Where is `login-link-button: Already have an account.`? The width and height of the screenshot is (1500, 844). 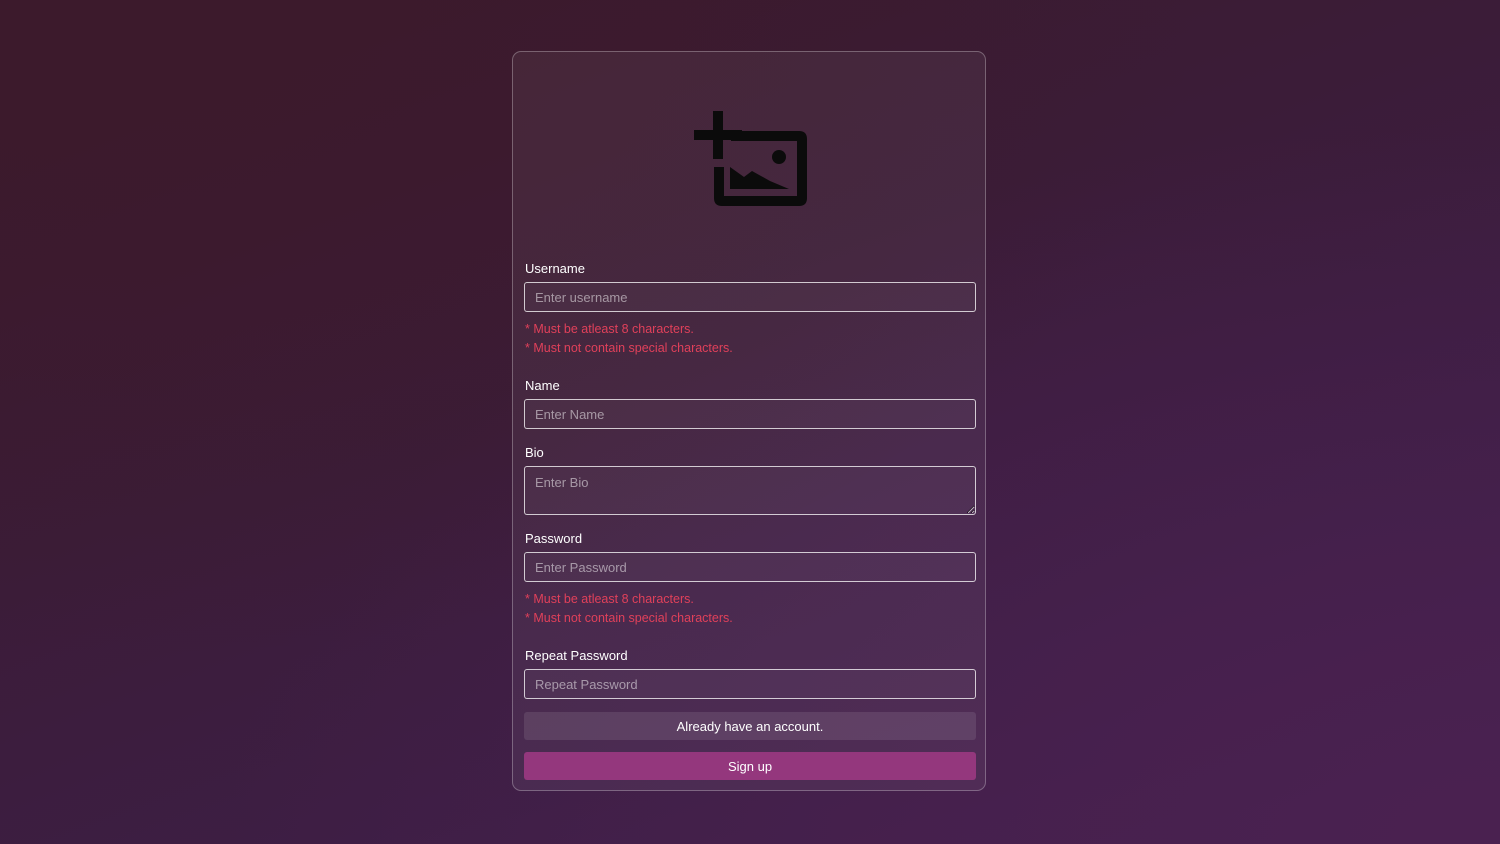
login-link-button: Already have an account. is located at coordinates (750, 726).